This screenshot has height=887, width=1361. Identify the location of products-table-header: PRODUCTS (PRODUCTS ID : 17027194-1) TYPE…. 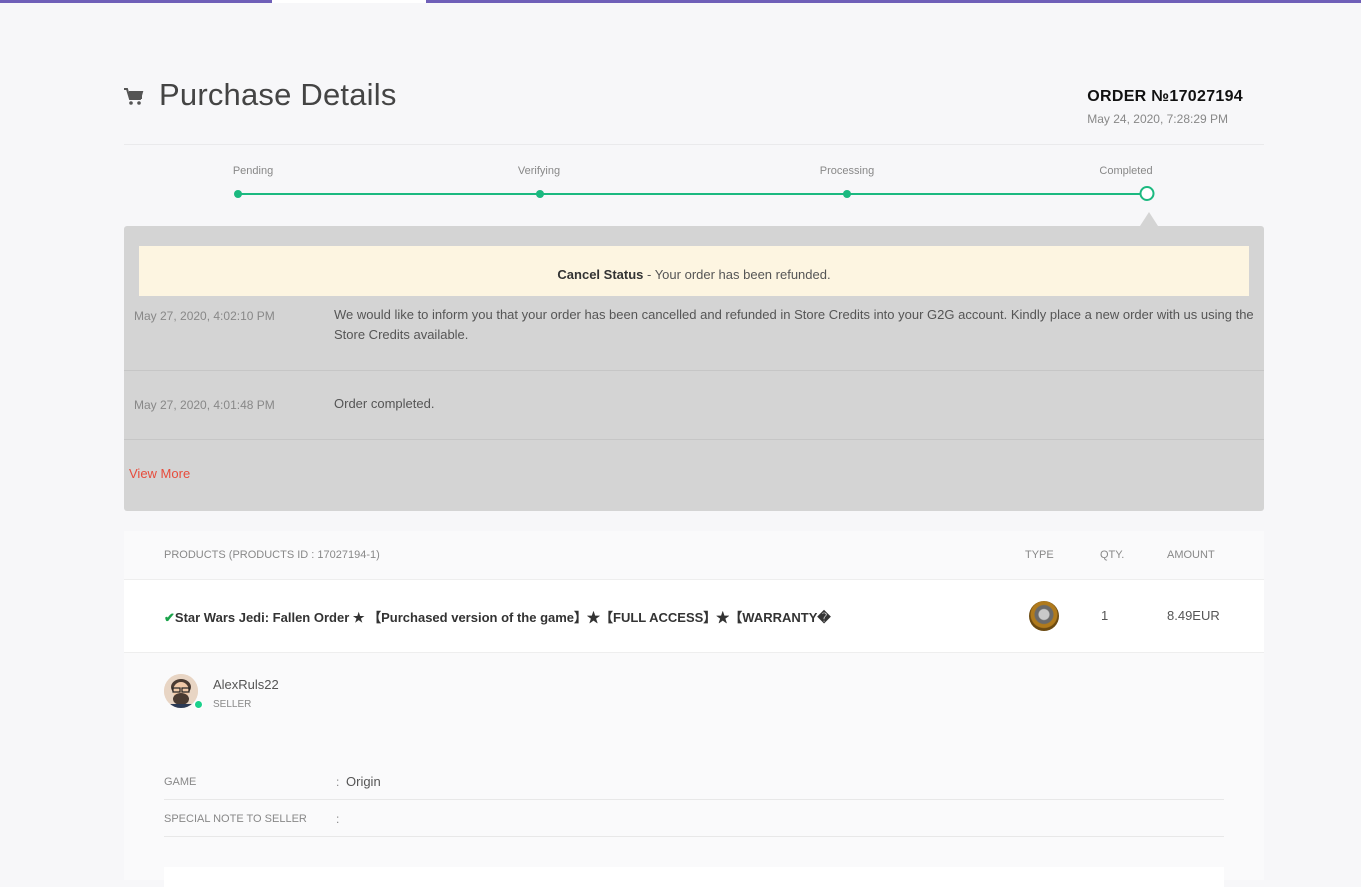
(694, 555).